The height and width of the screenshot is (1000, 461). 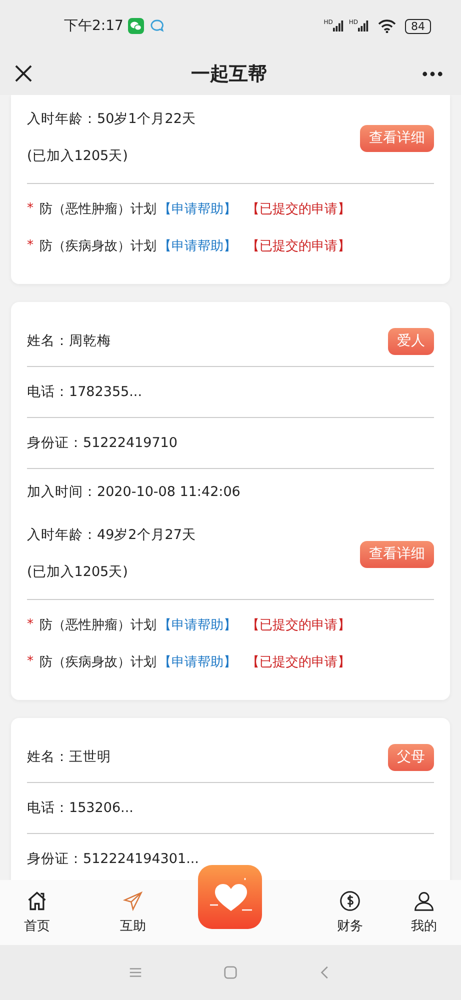 What do you see at coordinates (69, 341) in the screenshot?
I see `field-text: 姓名：周乾梅` at bounding box center [69, 341].